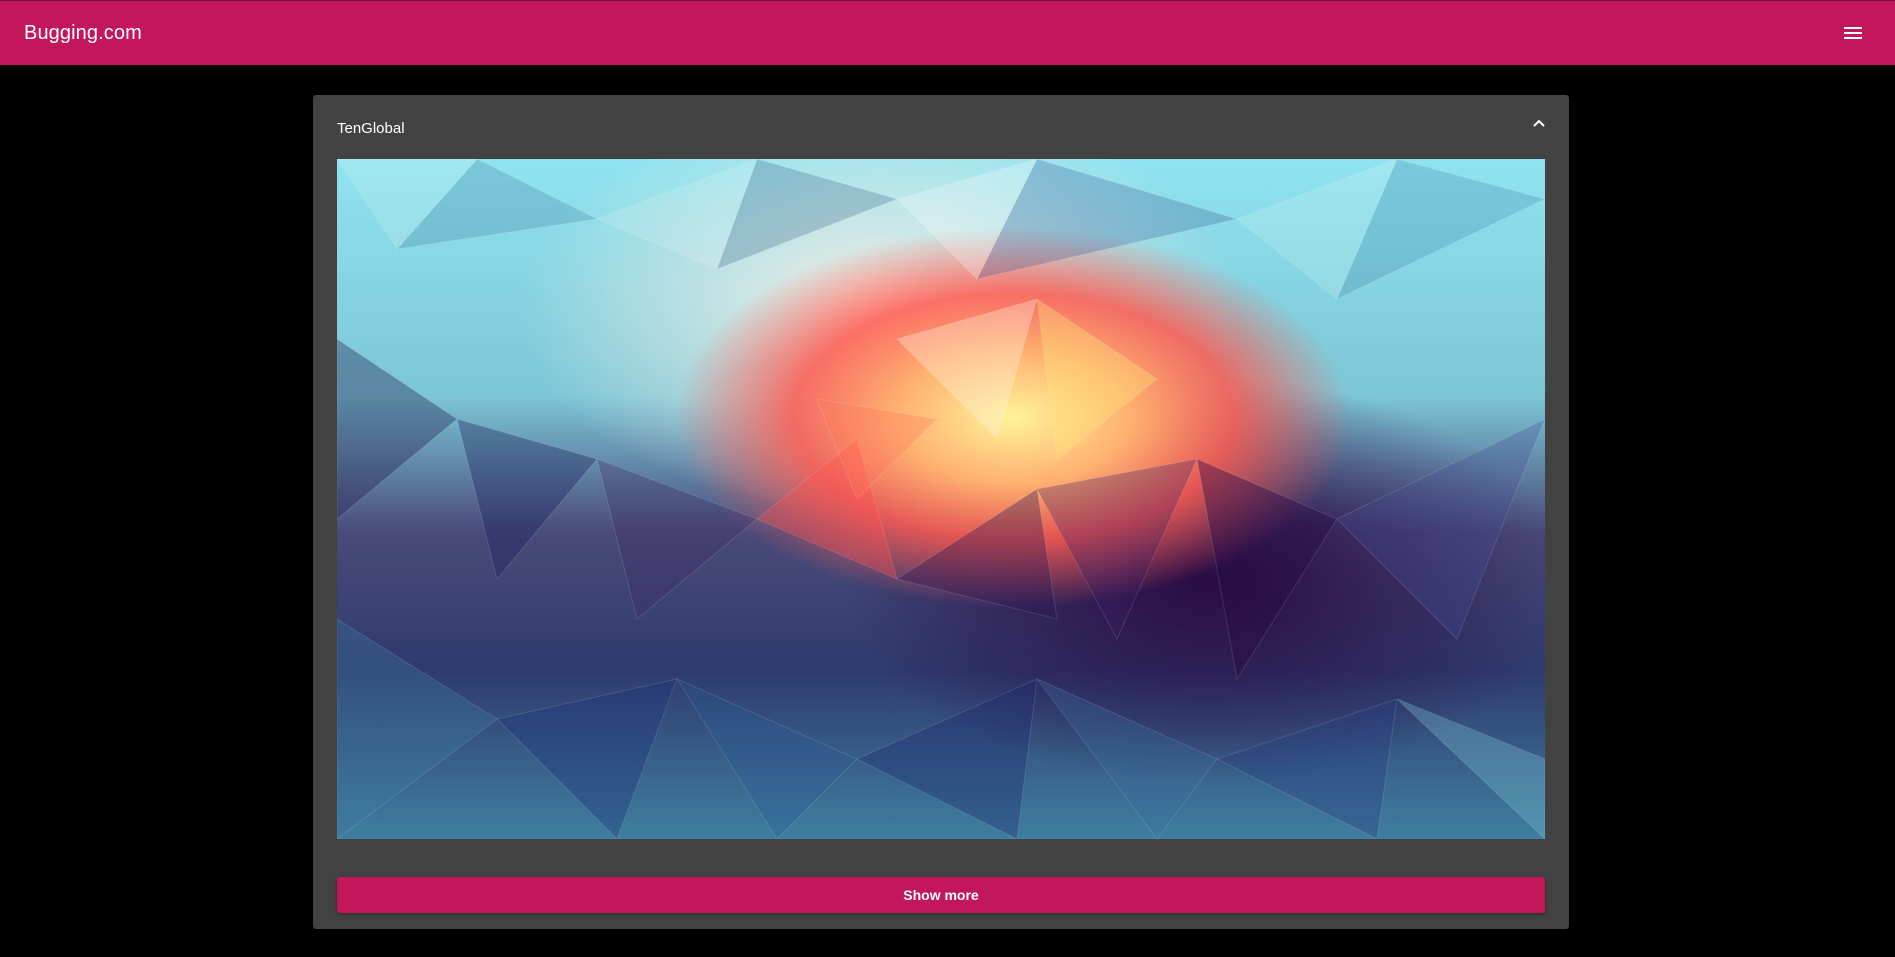 The width and height of the screenshot is (1895, 957). I want to click on chevron-up-icon, so click(1539, 123).